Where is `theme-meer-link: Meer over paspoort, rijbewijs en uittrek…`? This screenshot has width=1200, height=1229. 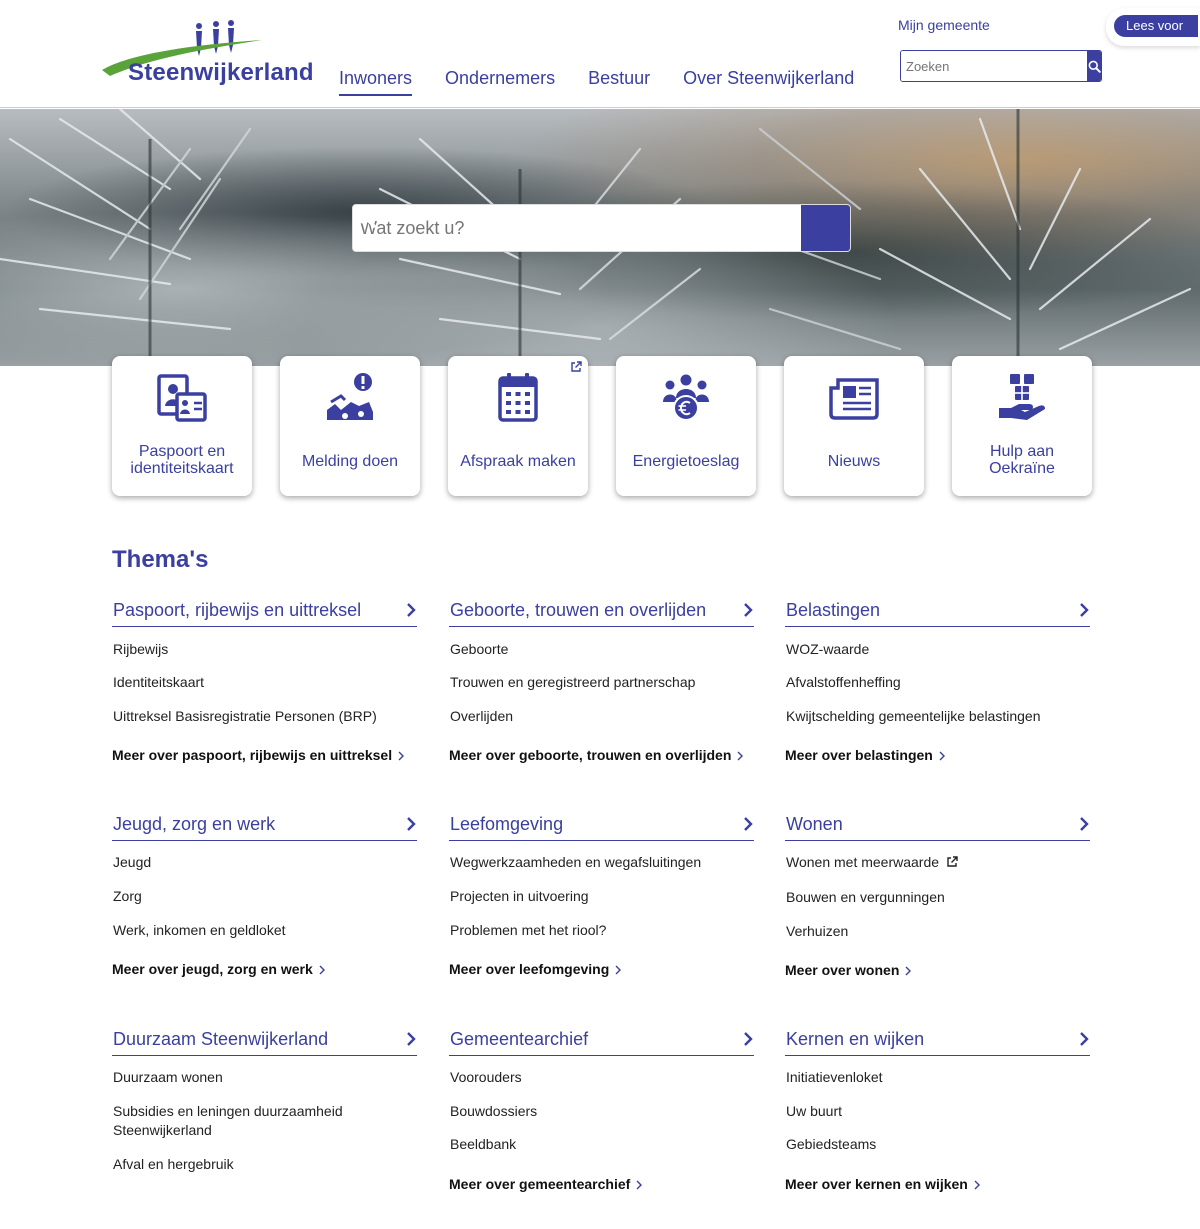
theme-meer-link: Meer over paspoort, rijbewijs en uittrek… is located at coordinates (258, 755).